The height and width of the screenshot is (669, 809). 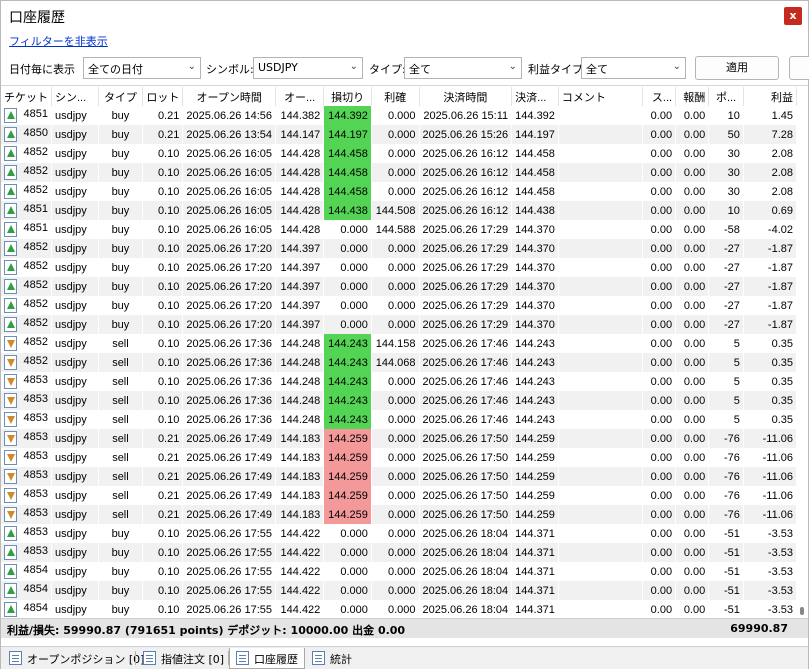 I want to click on column-header: 利益, so click(x=770, y=96).